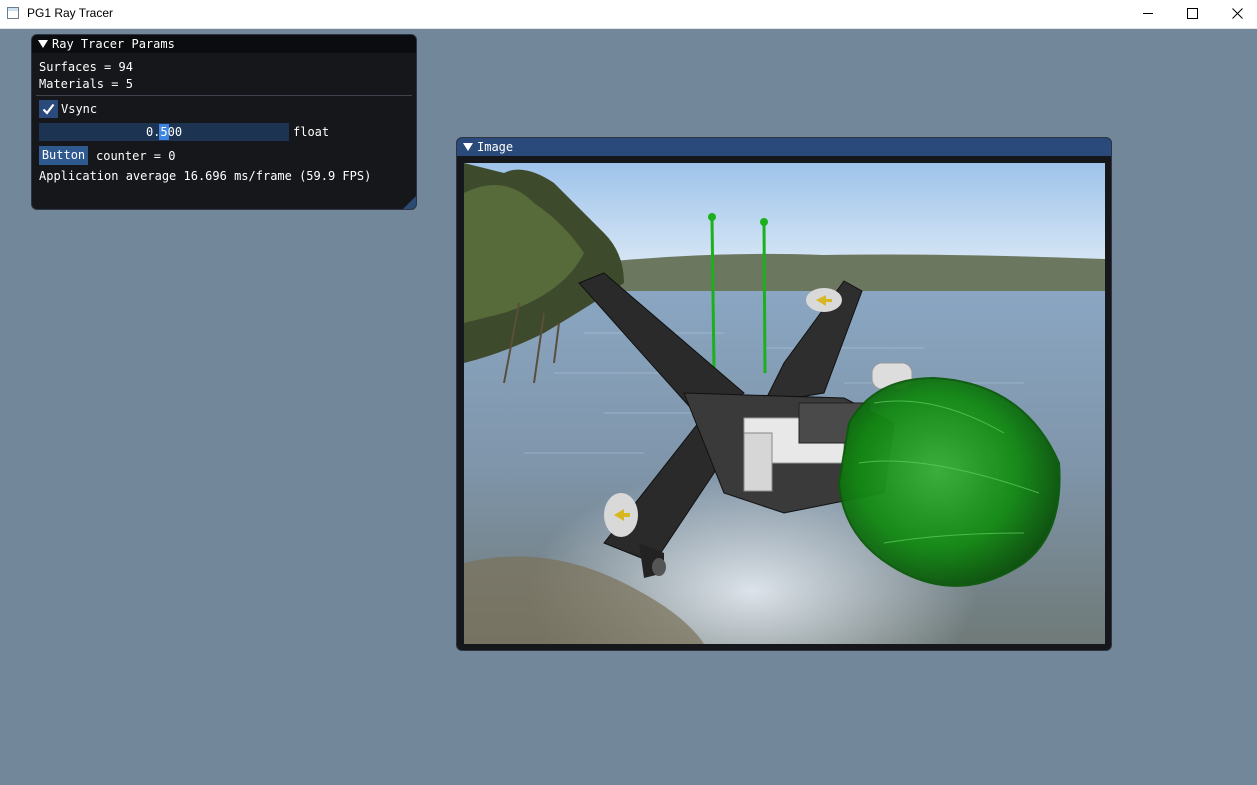  I want to click on materials-count: Materials = 5, so click(86, 84).